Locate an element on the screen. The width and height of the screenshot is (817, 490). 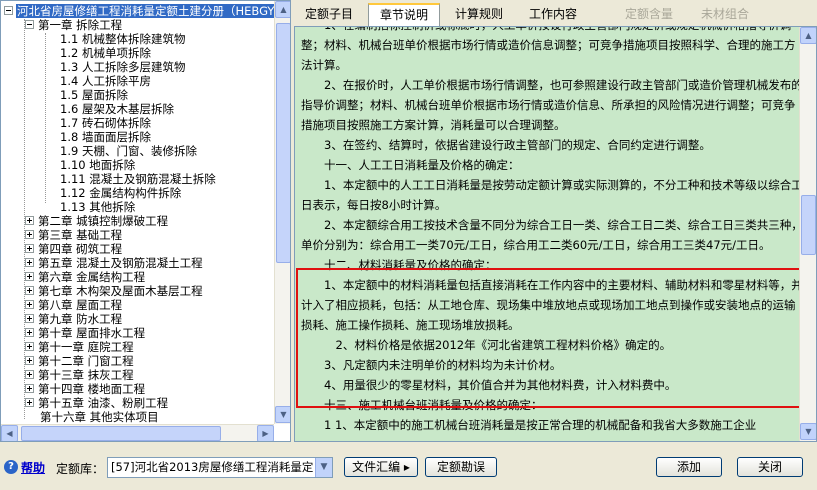
help-icon: ? is located at coordinates (11, 467).